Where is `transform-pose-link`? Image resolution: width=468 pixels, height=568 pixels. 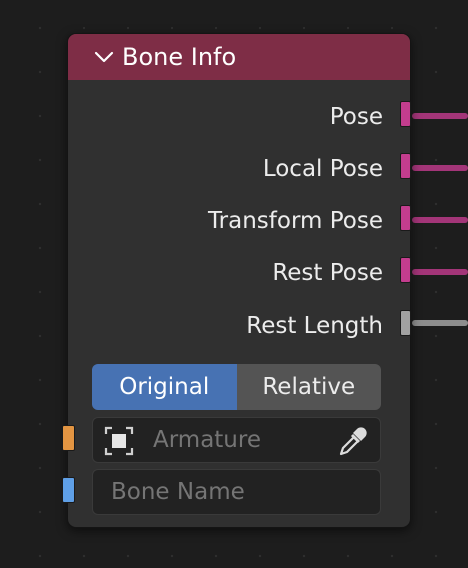 transform-pose-link is located at coordinates (440, 220).